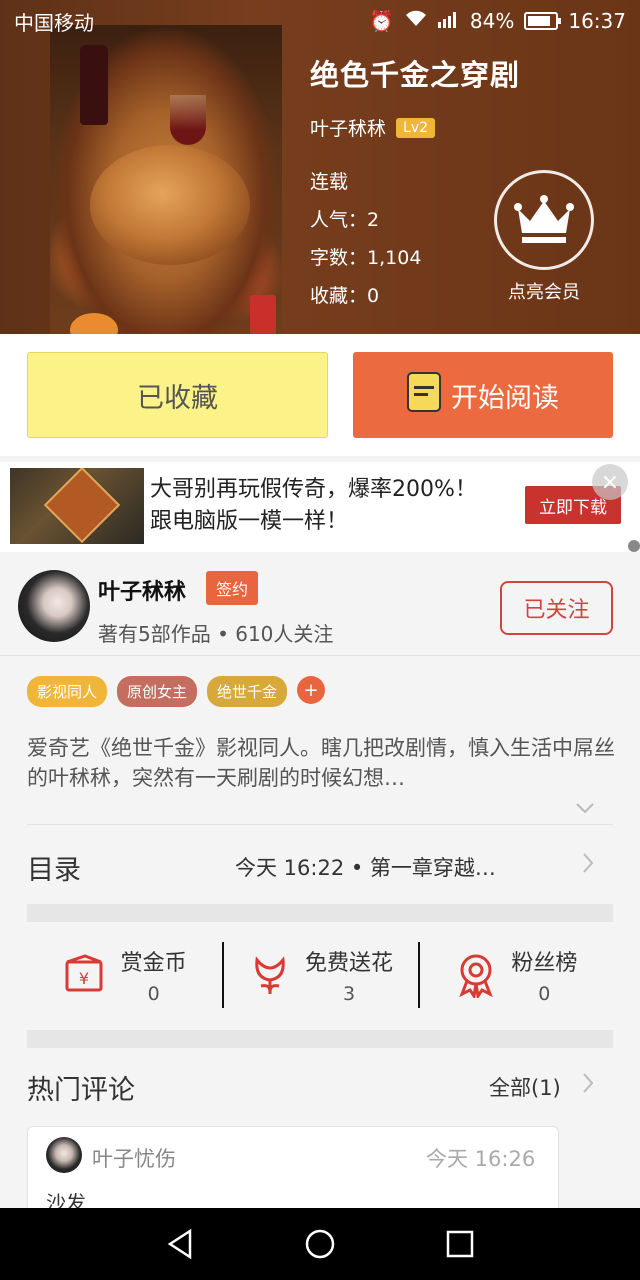 Image resolution: width=640 pixels, height=1280 pixels. Describe the element at coordinates (525, 1087) in the screenshot. I see `all-comments-link: 全部(1)` at that location.